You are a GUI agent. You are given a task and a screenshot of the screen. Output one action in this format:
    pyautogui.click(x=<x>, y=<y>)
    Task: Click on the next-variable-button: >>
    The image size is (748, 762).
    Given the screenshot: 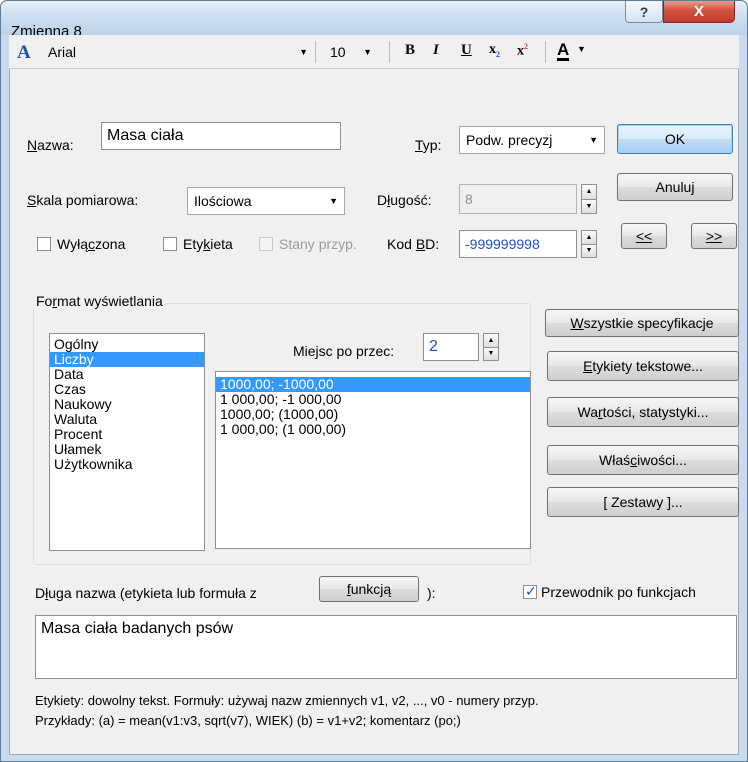 What is the action you would take?
    pyautogui.click(x=714, y=236)
    